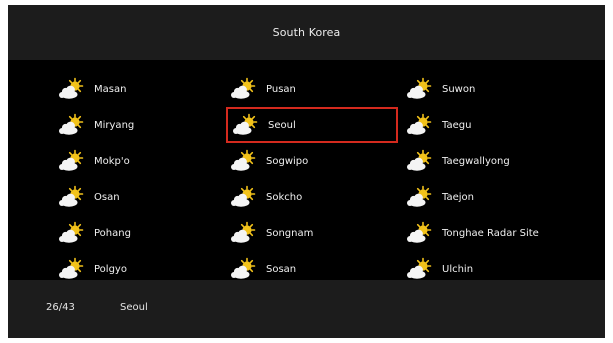 The image size is (613, 343). Describe the element at coordinates (112, 233) in the screenshot. I see `city-label: Pohang` at that location.